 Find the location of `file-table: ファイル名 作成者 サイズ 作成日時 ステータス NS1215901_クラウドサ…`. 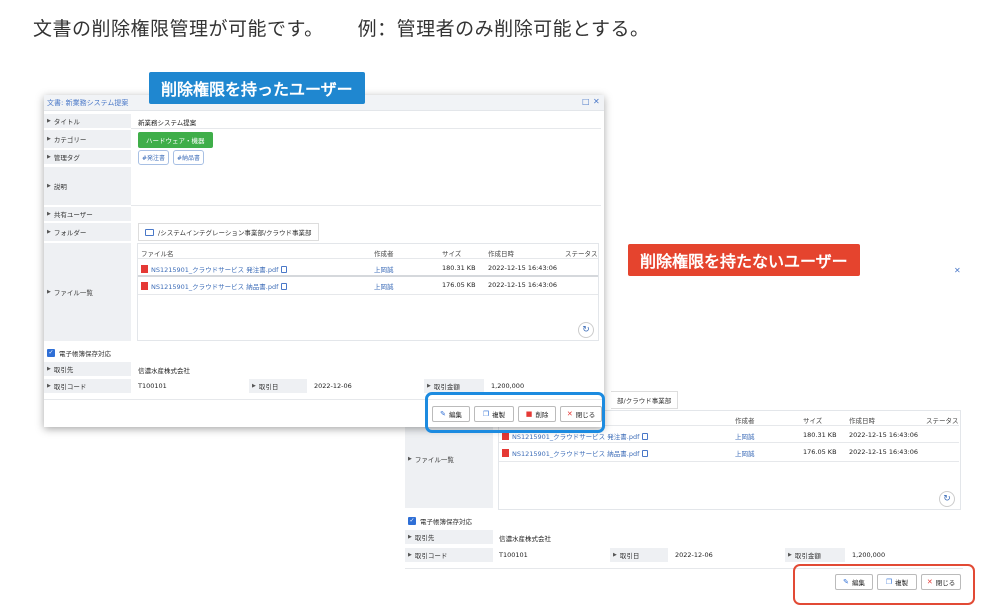

file-table: ファイル名 作成者 サイズ 作成日時 ステータス NS1215901_クラウドサ… is located at coordinates (368, 292).